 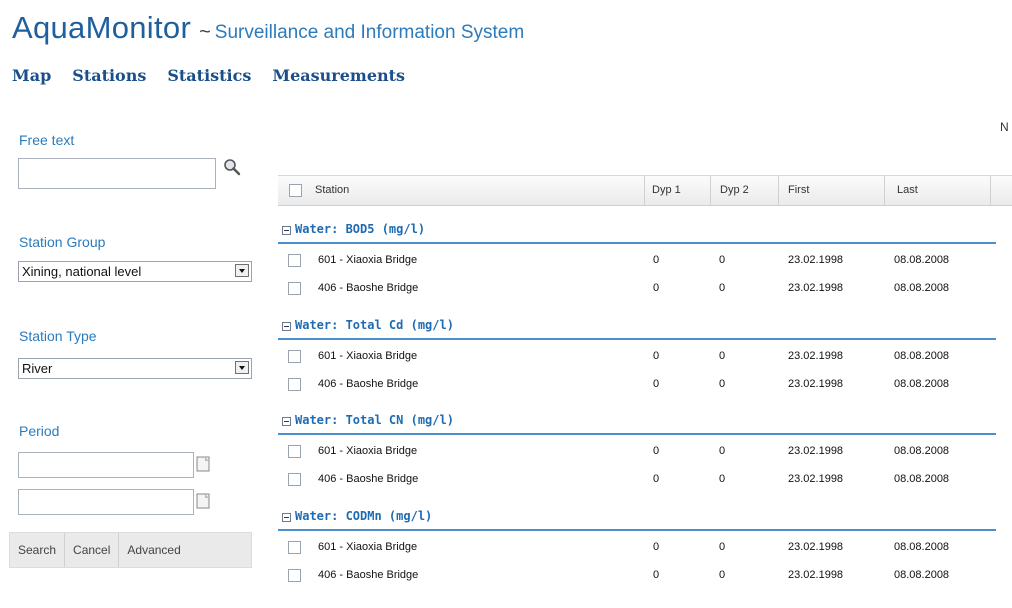 I want to click on station-group-label: Station Group, so click(x=62, y=242).